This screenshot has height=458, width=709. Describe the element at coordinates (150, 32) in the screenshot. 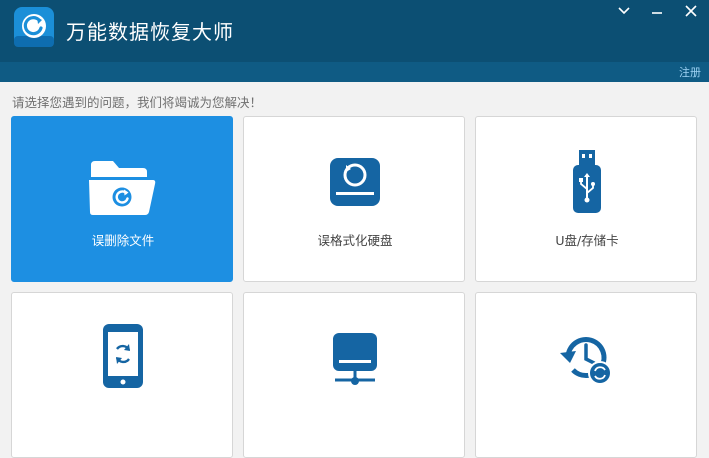

I see `app-title: 万能数据恢复大师` at that location.